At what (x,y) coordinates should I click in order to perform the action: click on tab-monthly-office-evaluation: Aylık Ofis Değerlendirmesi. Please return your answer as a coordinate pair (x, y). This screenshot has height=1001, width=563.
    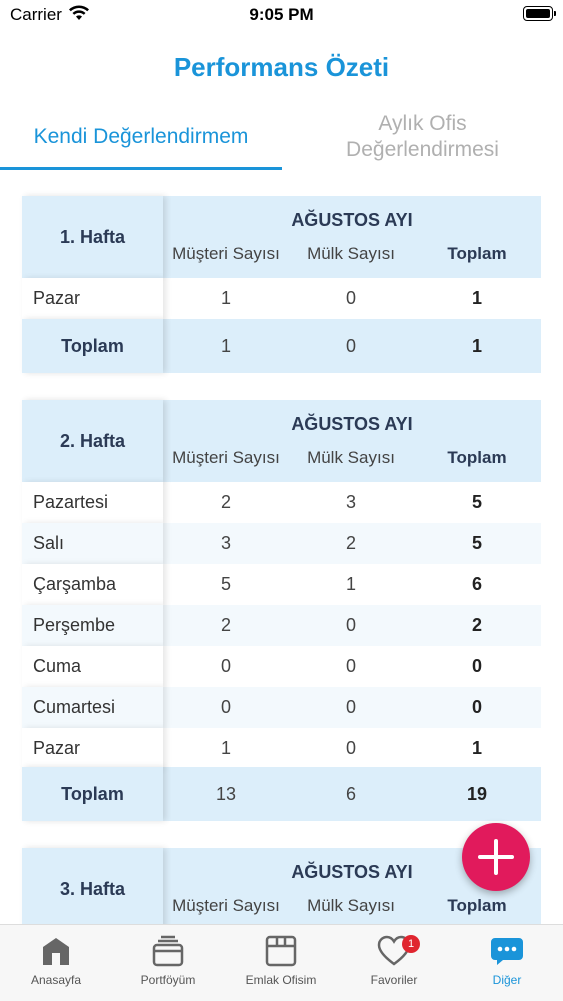
    Looking at the image, I should click on (422, 137).